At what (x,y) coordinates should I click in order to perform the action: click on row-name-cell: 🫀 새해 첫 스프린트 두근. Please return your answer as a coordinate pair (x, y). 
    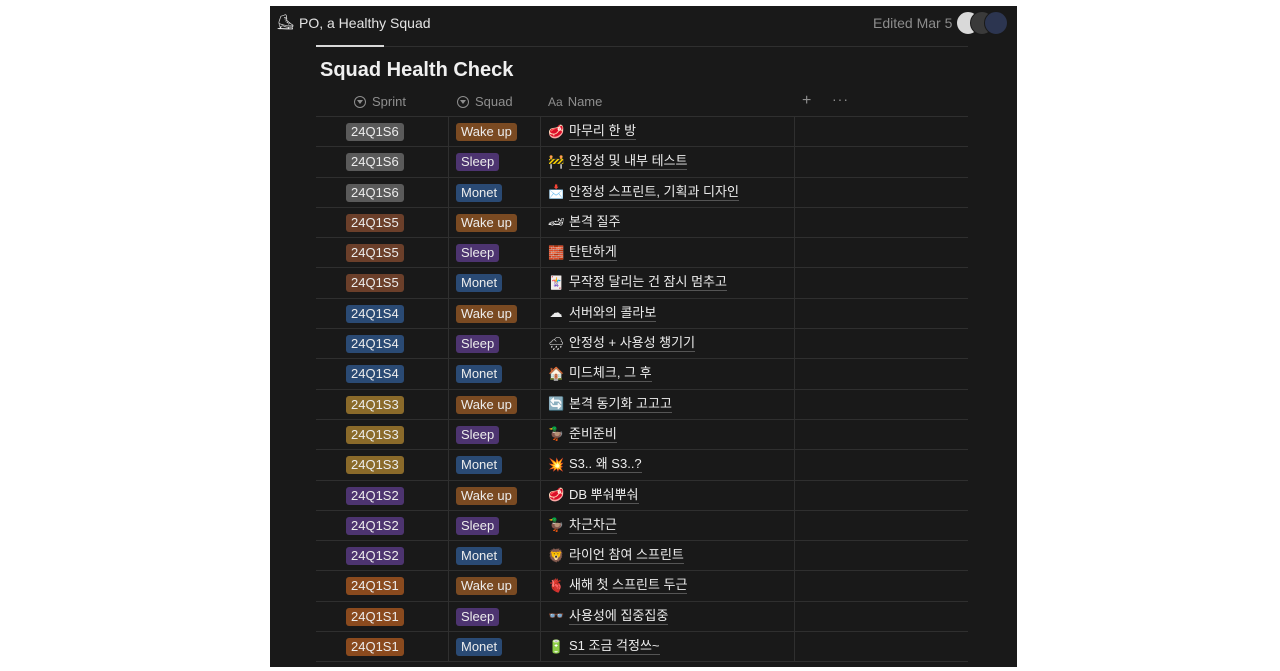
    Looking at the image, I should click on (618, 586).